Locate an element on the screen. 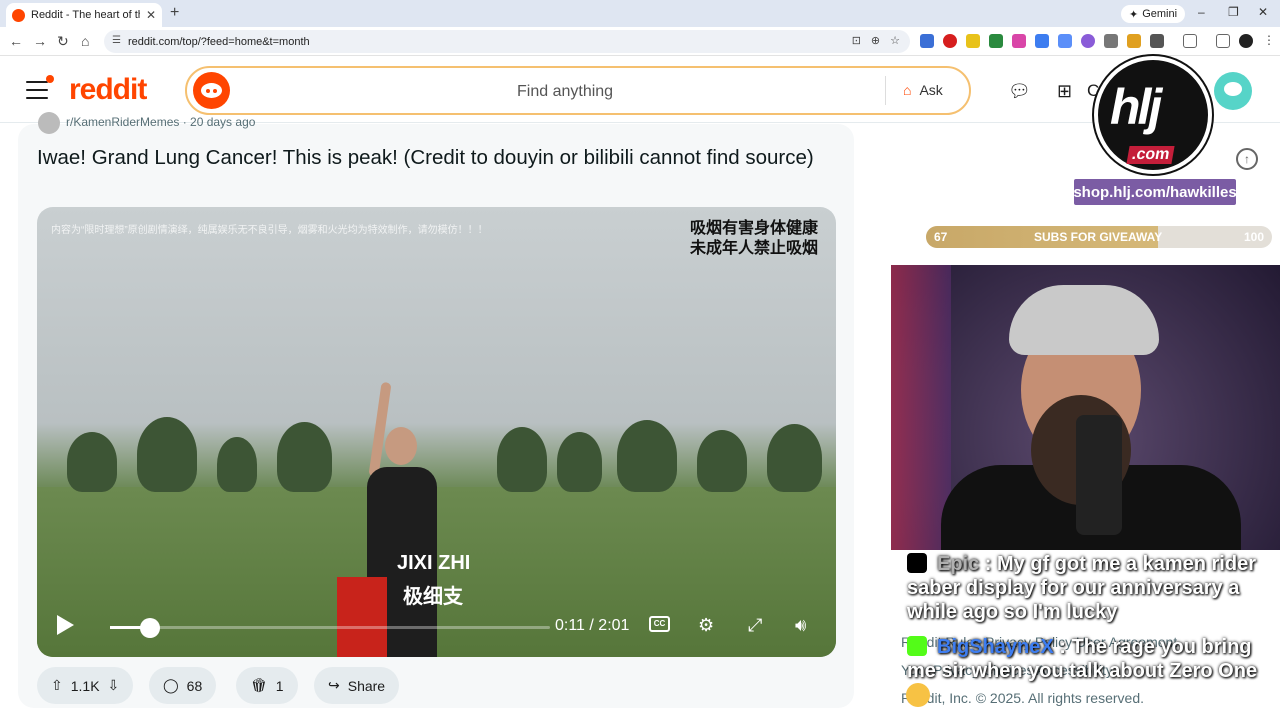  post-meta-text: r/KamenRiderMemes · 20 days ago is located at coordinates (161, 122).